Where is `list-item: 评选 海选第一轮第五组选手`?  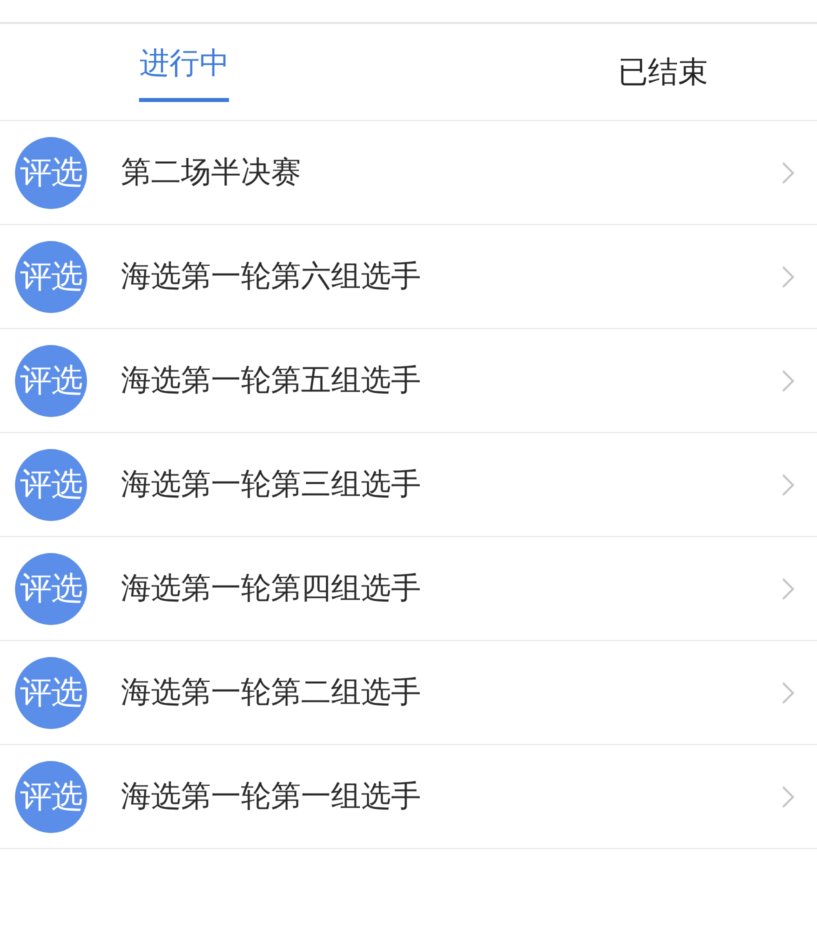 list-item: 评选 海选第一轮第五组选手 is located at coordinates (408, 381).